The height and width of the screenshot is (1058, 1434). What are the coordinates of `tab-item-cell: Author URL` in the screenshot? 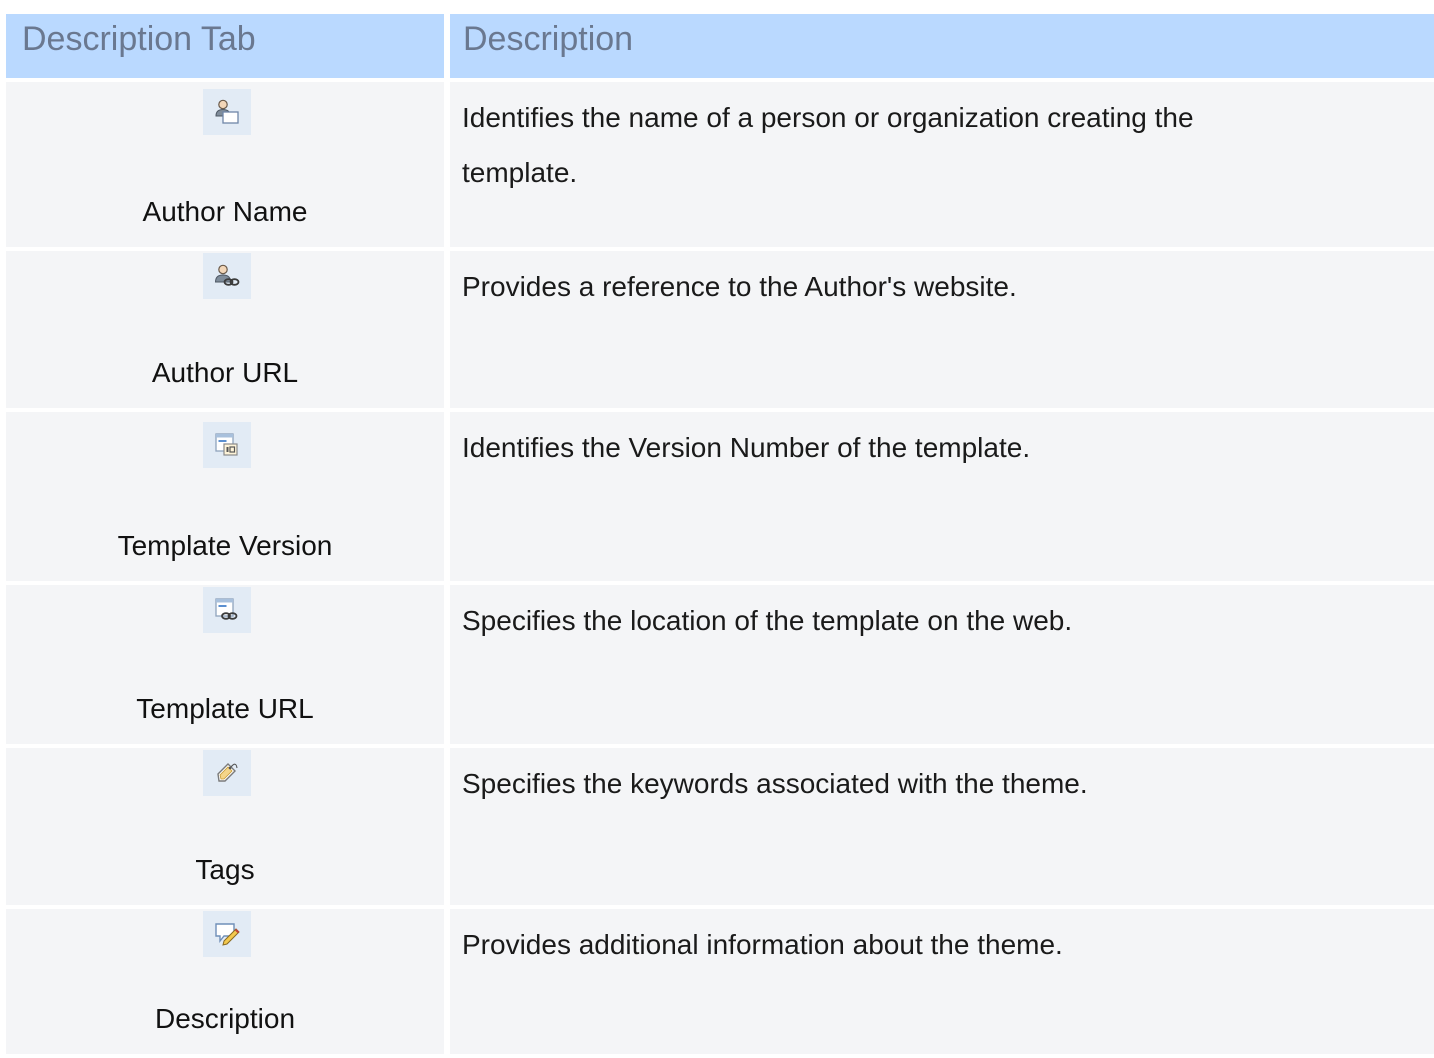 It's located at (225, 329).